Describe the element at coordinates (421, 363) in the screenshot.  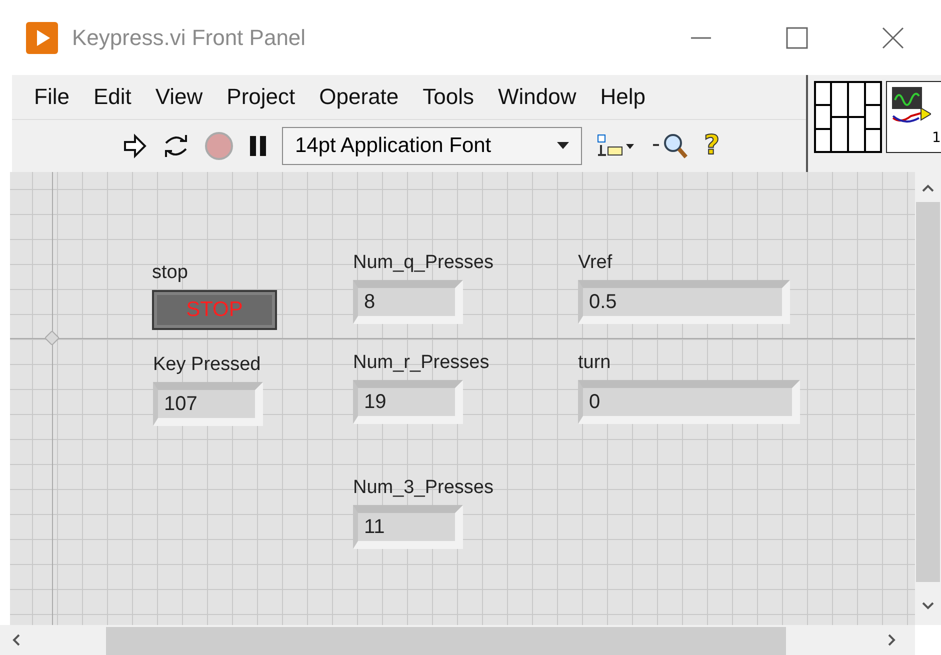
I see `control-label: Num_r_Presses` at that location.